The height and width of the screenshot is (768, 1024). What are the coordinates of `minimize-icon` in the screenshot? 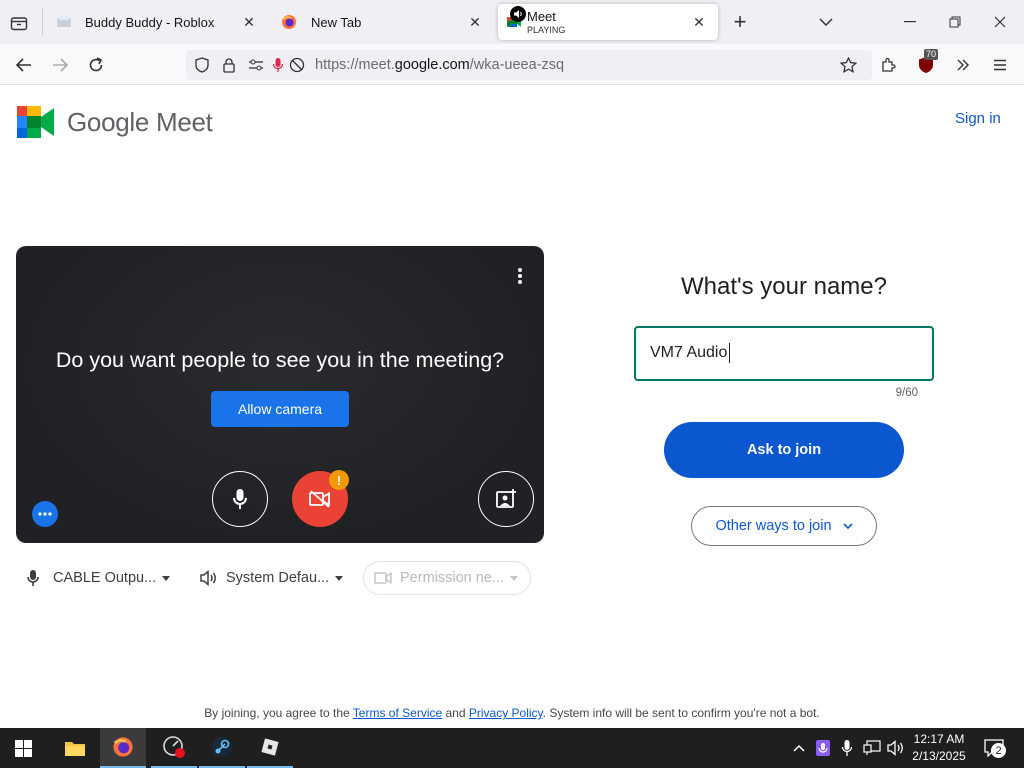 It's located at (910, 22).